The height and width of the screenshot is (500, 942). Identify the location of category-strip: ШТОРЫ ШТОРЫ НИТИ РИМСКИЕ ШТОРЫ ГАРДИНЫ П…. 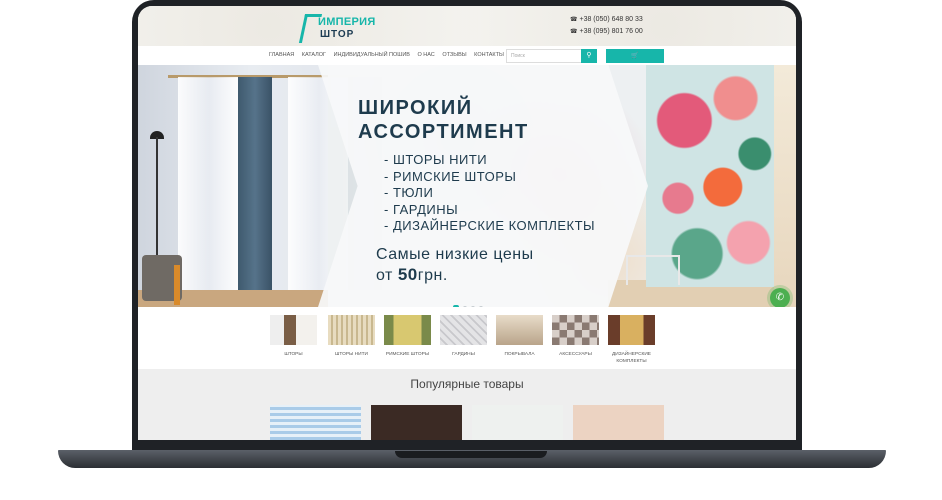
(467, 344).